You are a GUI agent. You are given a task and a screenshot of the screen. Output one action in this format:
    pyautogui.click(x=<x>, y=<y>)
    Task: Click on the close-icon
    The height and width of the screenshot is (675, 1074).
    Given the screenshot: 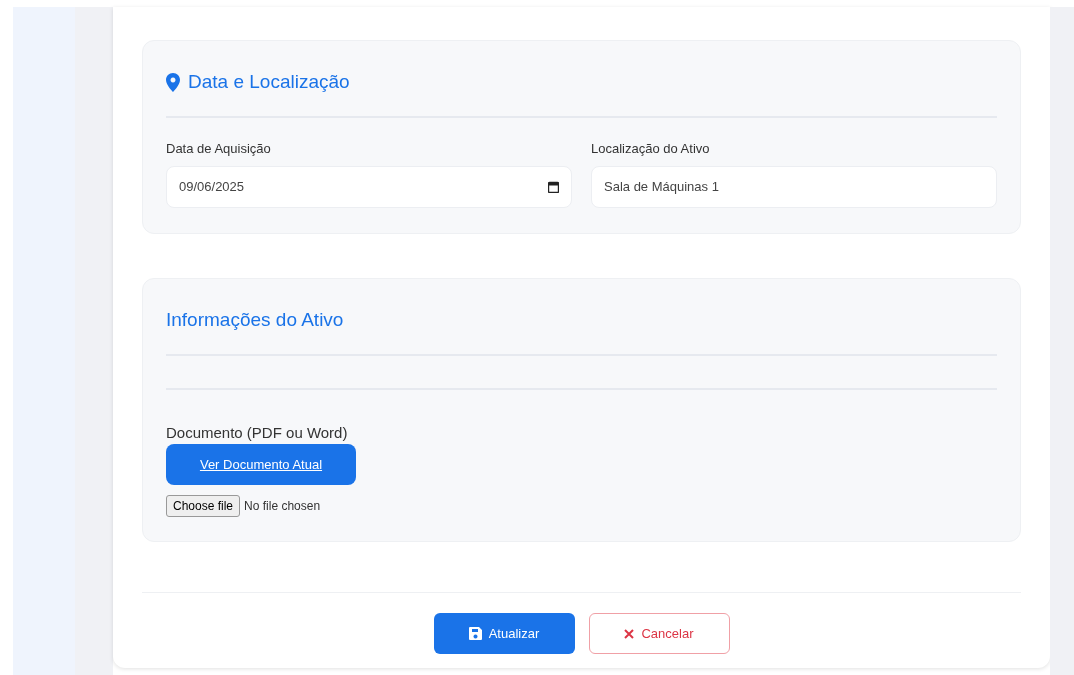 What is the action you would take?
    pyautogui.click(x=629, y=633)
    